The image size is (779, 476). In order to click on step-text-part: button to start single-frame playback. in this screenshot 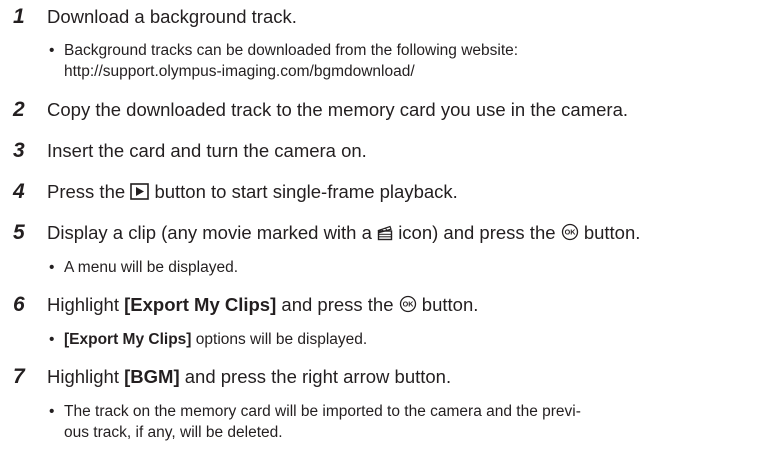, I will do `click(306, 191)`.